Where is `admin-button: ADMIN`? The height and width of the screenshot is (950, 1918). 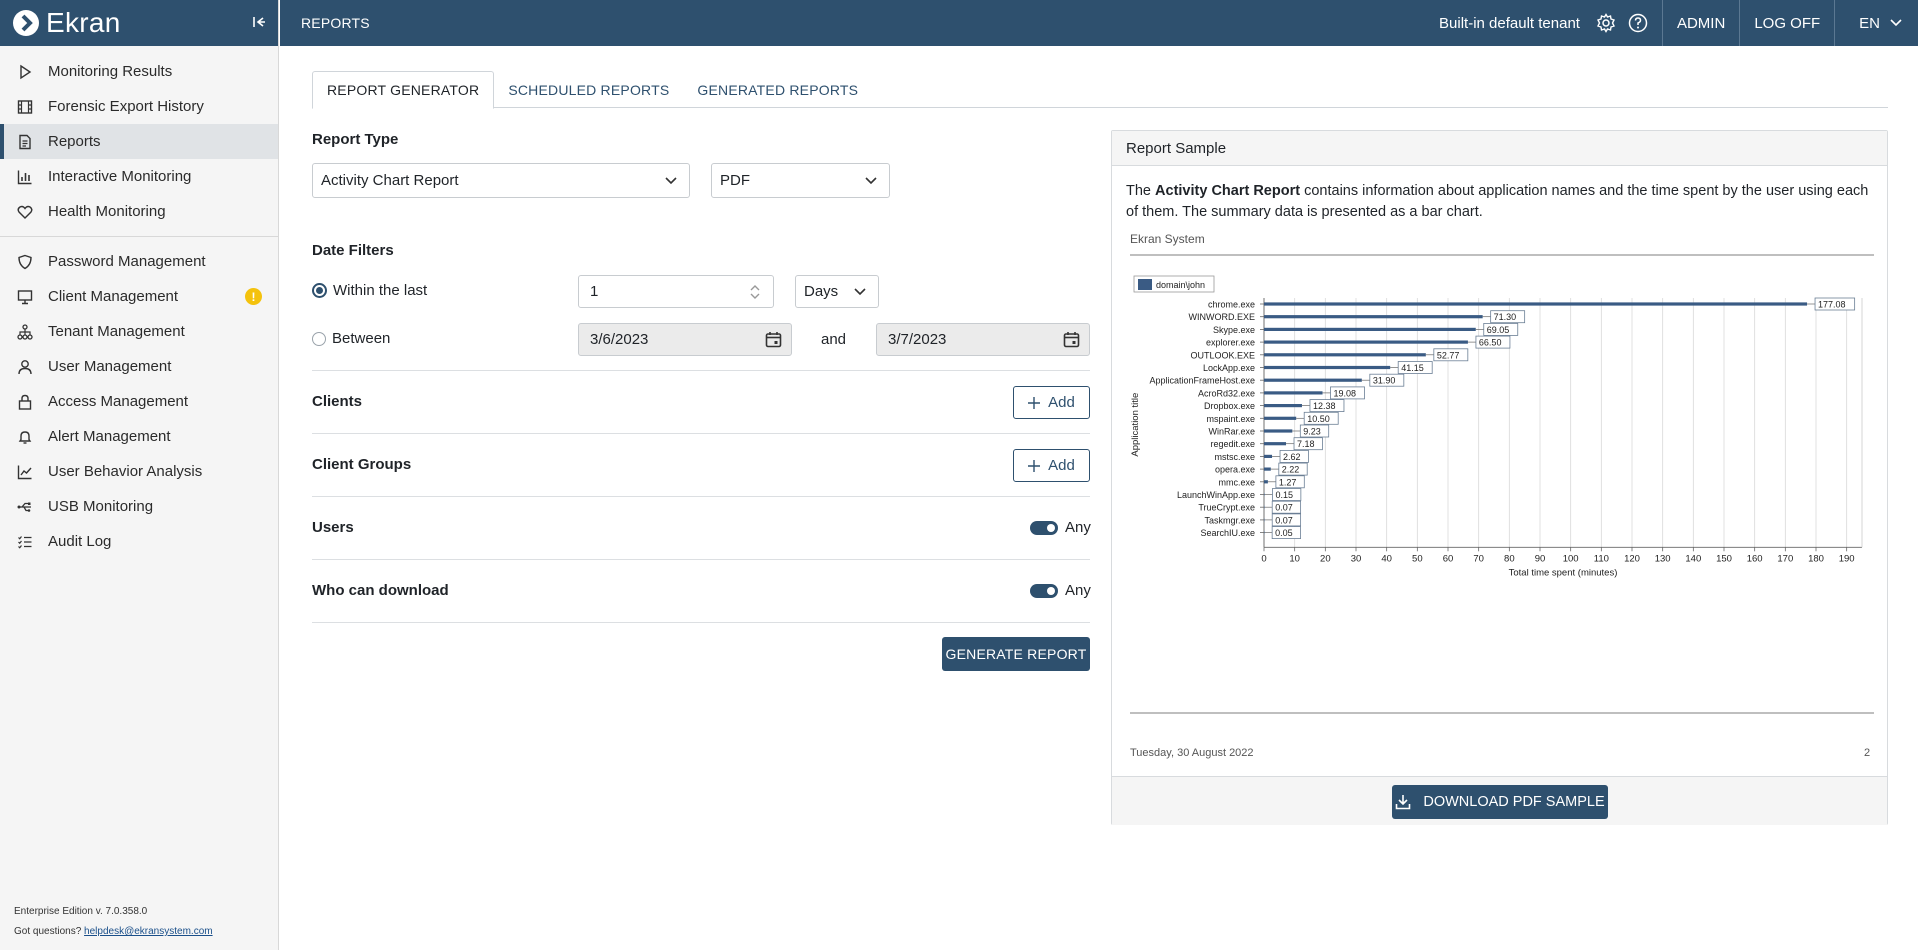
admin-button: ADMIN is located at coordinates (1700, 23).